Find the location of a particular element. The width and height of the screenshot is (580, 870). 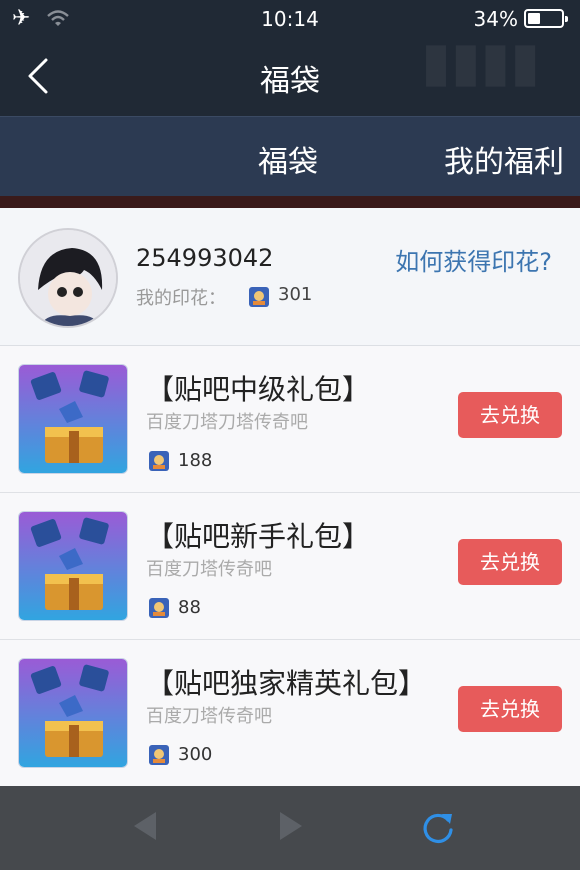

avatar is located at coordinates (68, 278).